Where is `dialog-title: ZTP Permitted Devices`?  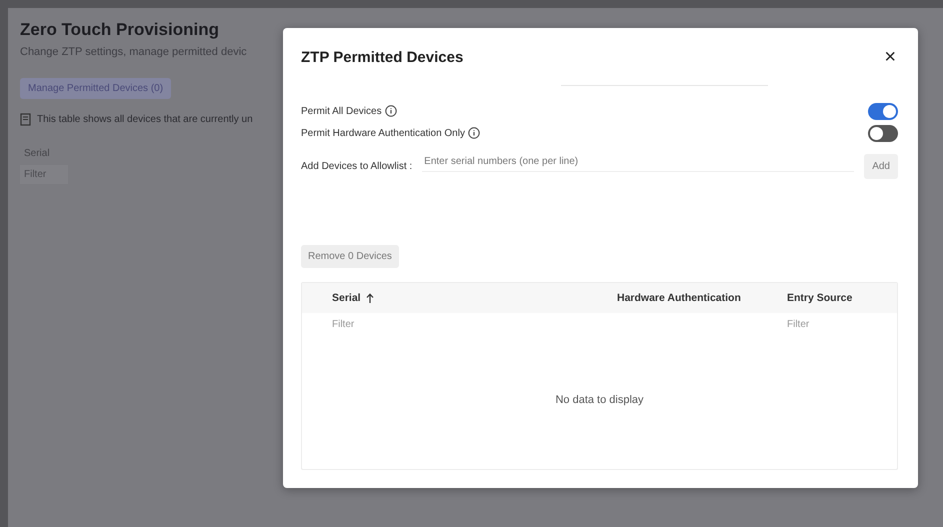 dialog-title: ZTP Permitted Devices is located at coordinates (382, 57).